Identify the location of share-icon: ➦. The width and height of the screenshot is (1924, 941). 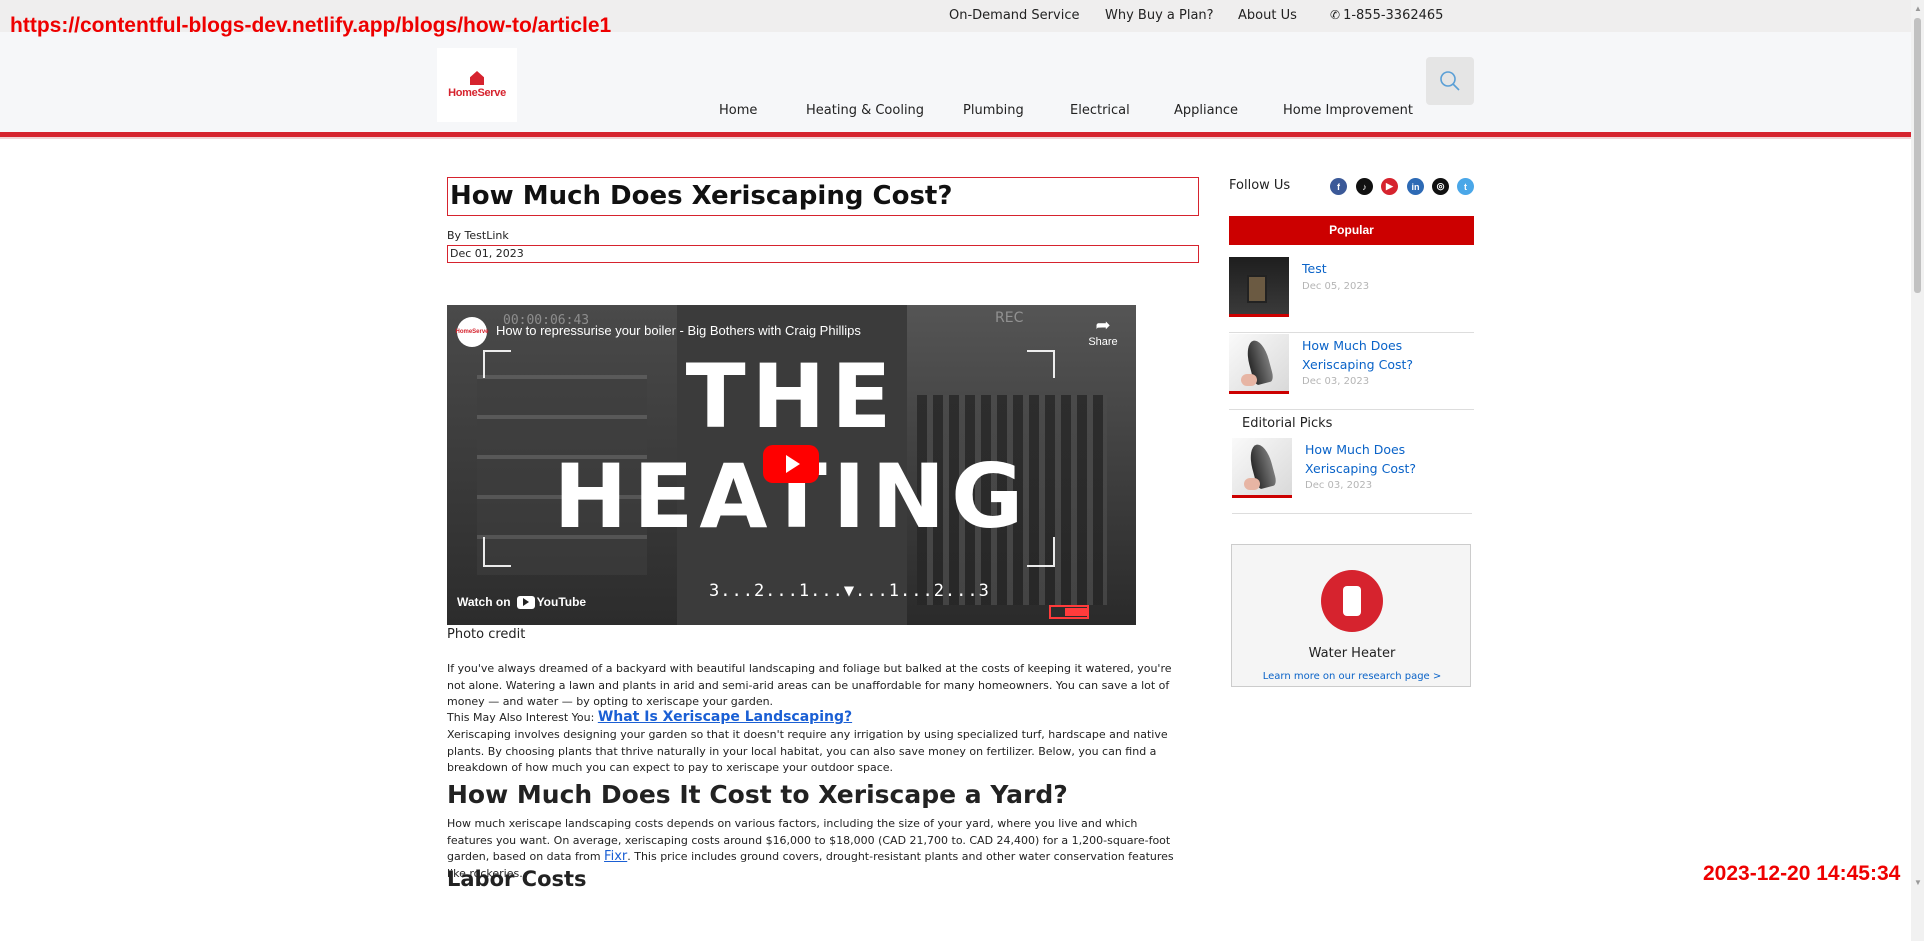
(1103, 325).